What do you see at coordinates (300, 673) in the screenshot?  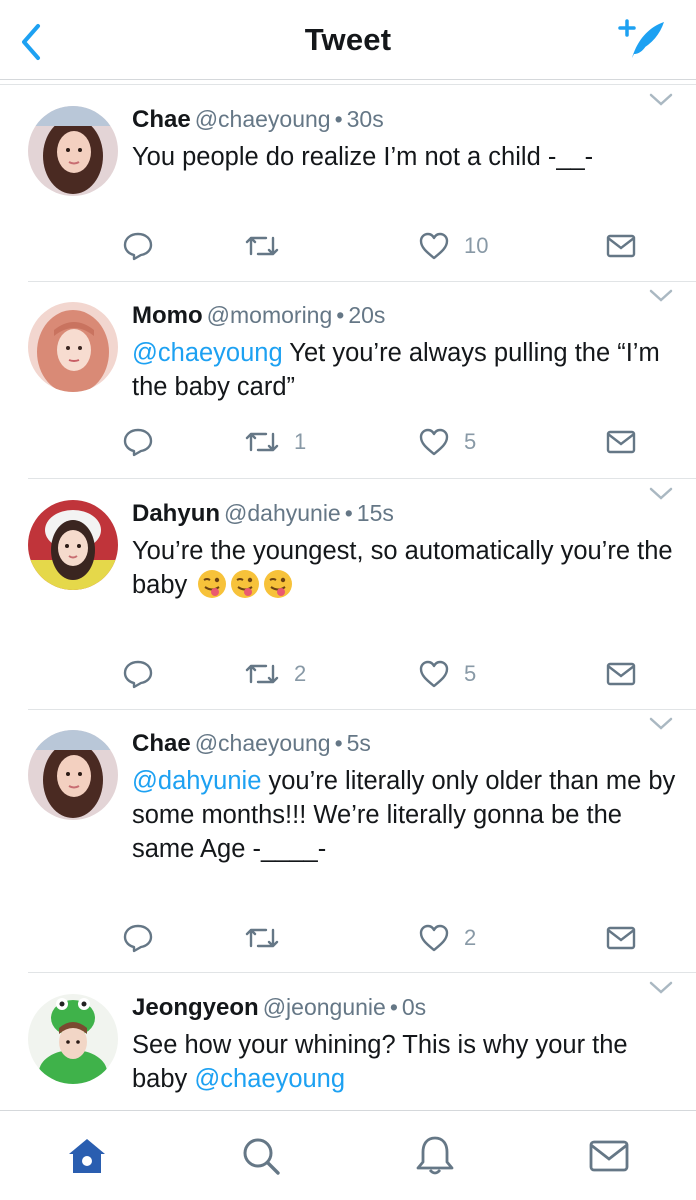 I see `retweet-count: 2` at bounding box center [300, 673].